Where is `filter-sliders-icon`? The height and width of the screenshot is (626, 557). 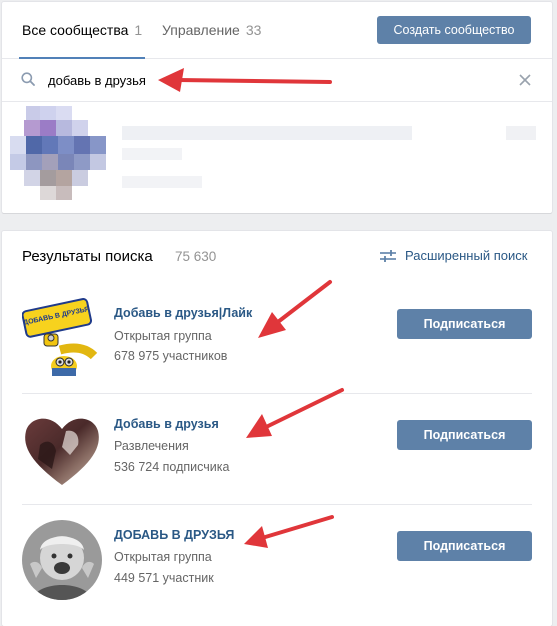
filter-sliders-icon is located at coordinates (388, 256).